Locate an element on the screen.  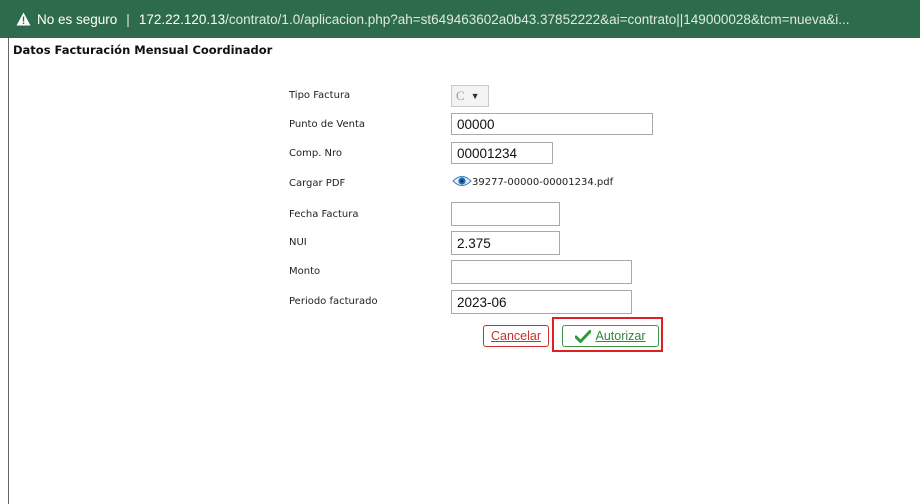
periodo-label: Periodo facturado is located at coordinates (333, 301).